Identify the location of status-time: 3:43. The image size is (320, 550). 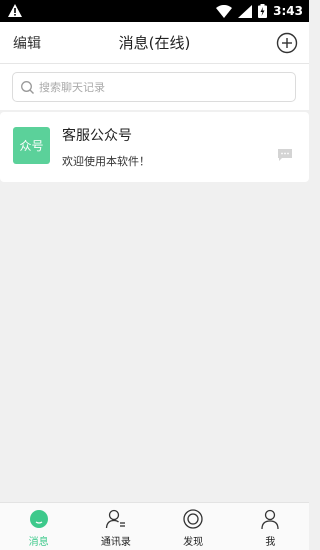
(288, 11).